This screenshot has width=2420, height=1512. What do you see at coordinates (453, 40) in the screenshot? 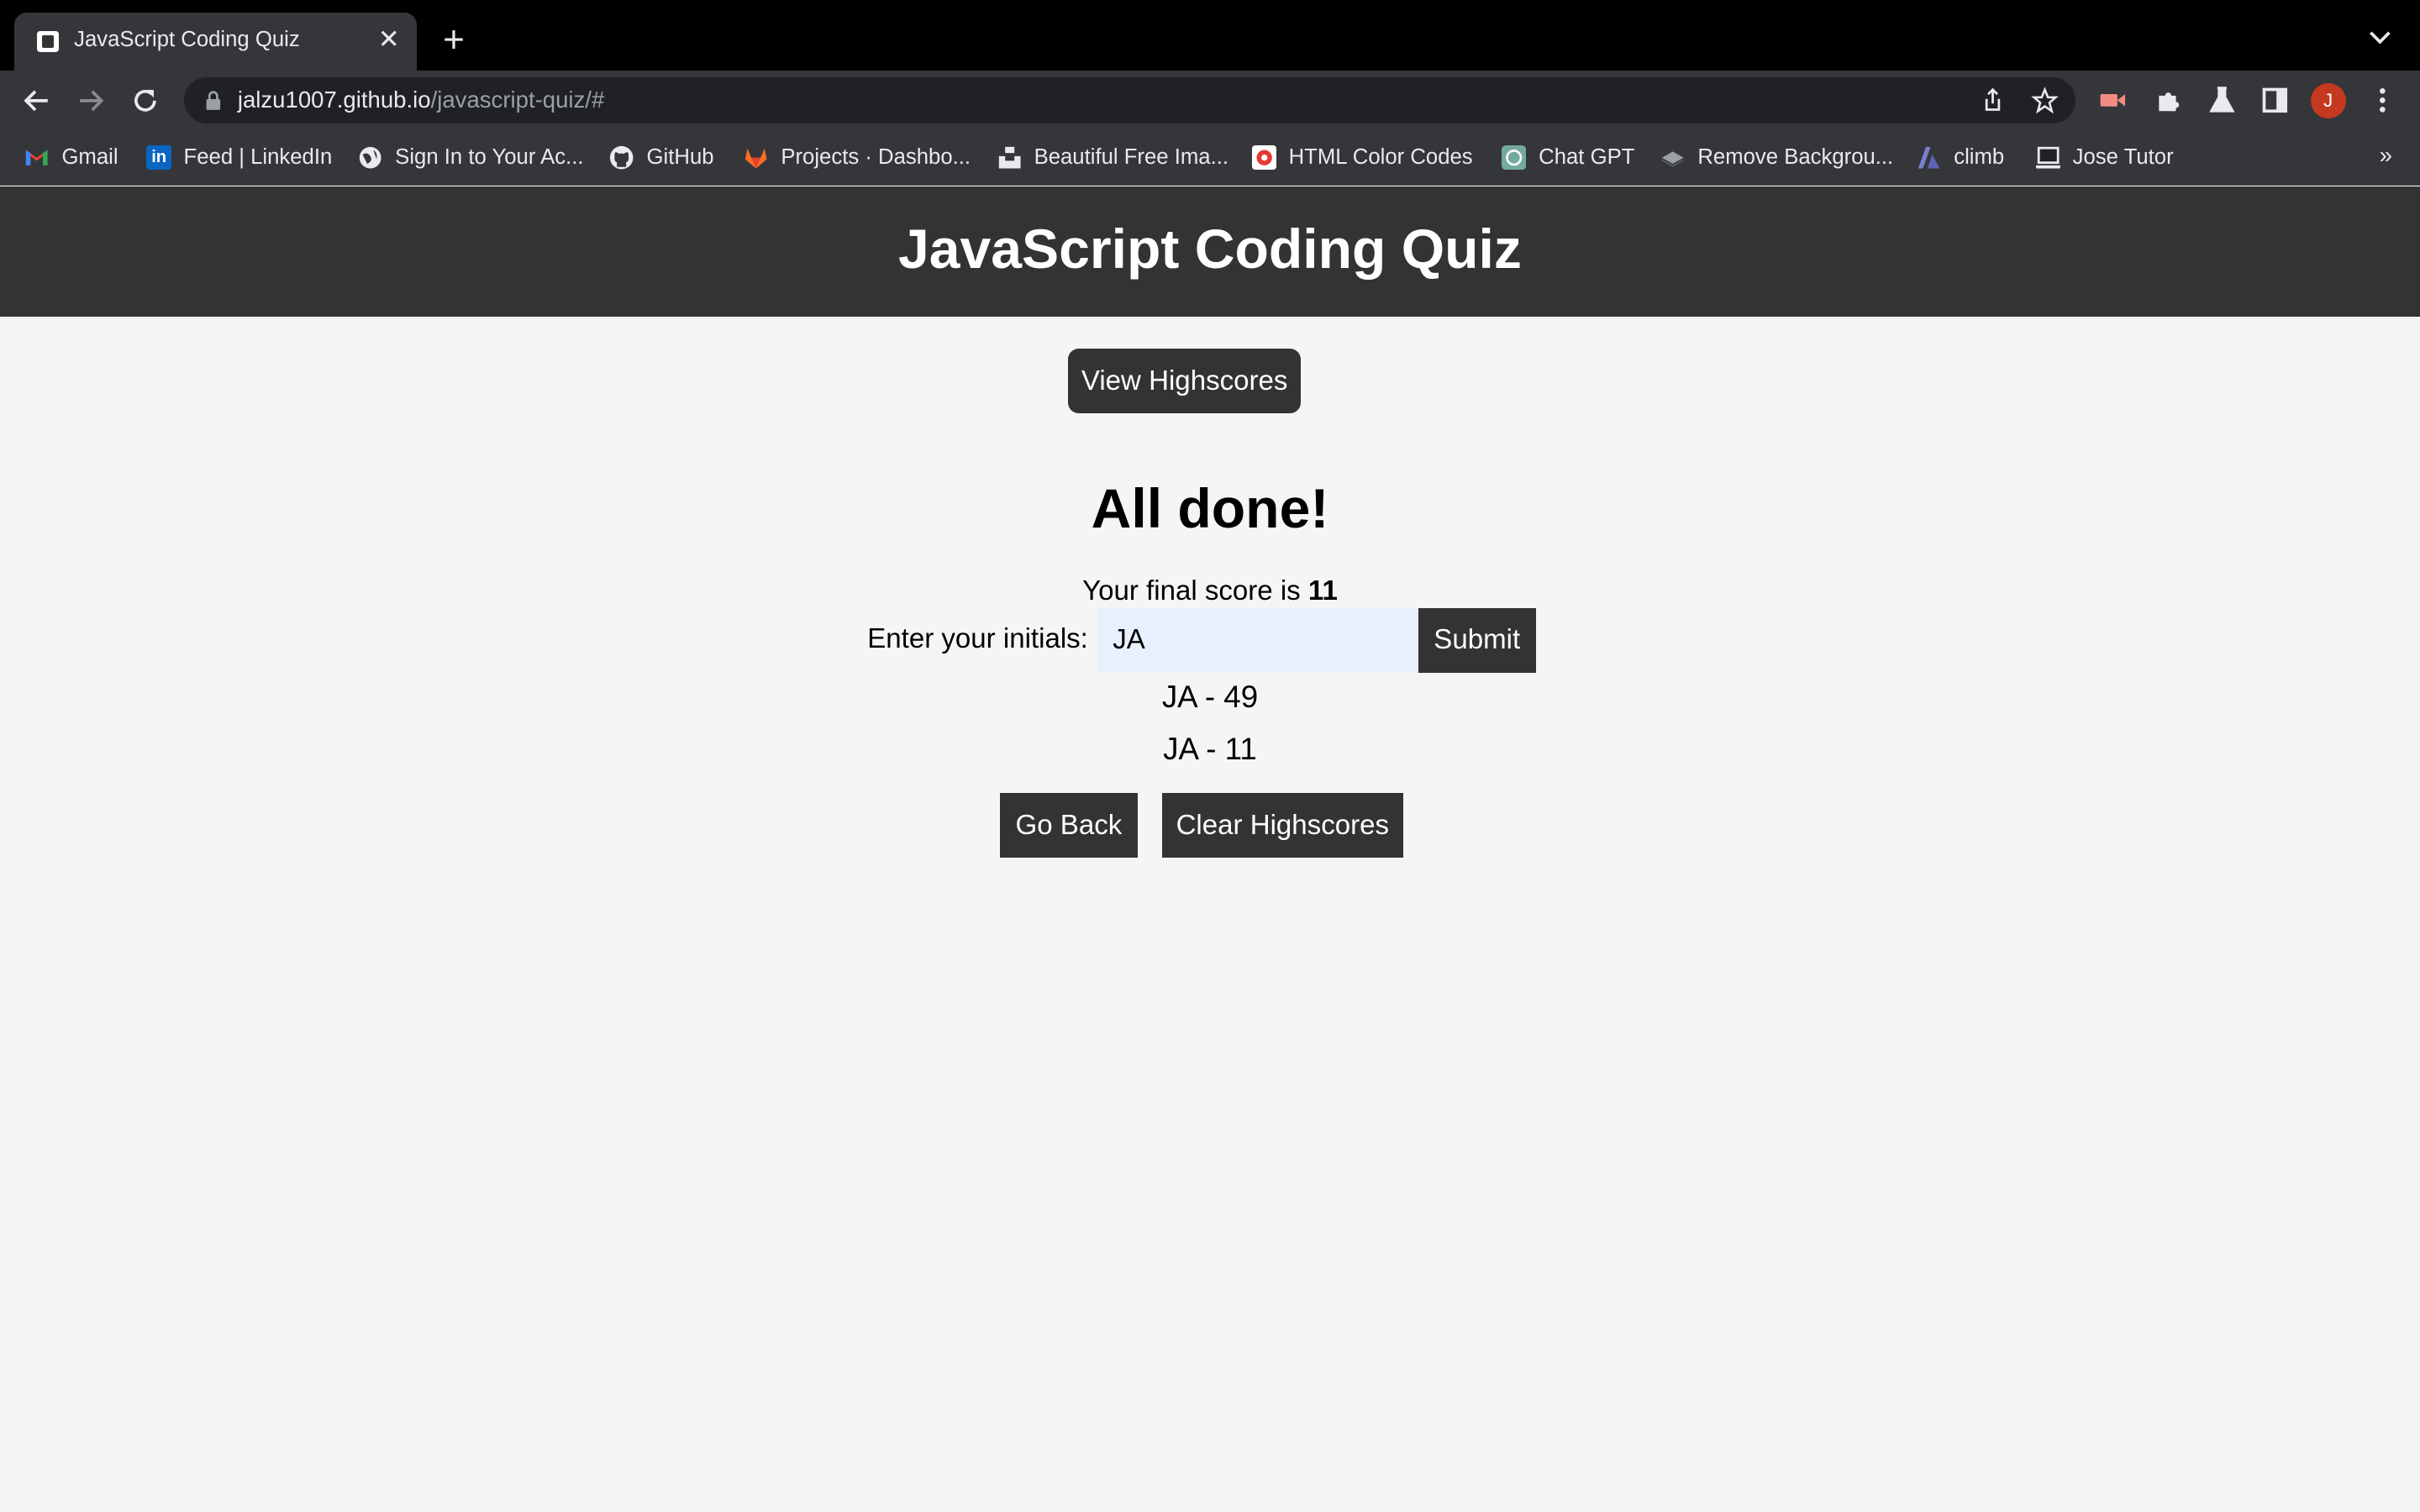
I see `new-tab-icon: +` at bounding box center [453, 40].